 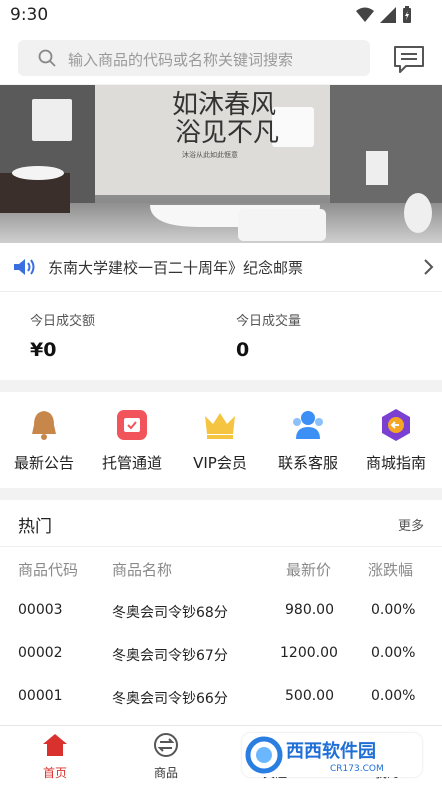 What do you see at coordinates (29, 15) in the screenshot?
I see `status-time: 9:30` at bounding box center [29, 15].